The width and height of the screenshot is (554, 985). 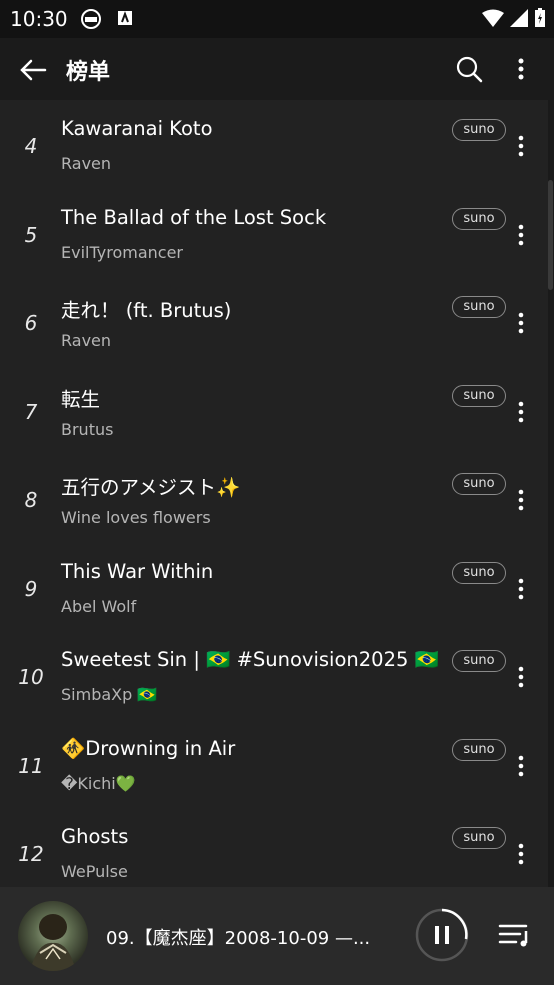 What do you see at coordinates (125, 18) in the screenshot?
I see `notification-app-icon` at bounding box center [125, 18].